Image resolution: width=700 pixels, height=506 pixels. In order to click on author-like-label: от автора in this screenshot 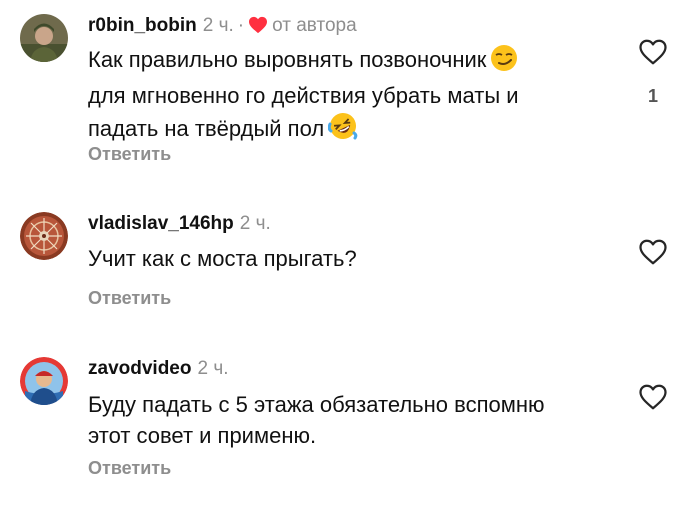, I will do `click(314, 25)`.